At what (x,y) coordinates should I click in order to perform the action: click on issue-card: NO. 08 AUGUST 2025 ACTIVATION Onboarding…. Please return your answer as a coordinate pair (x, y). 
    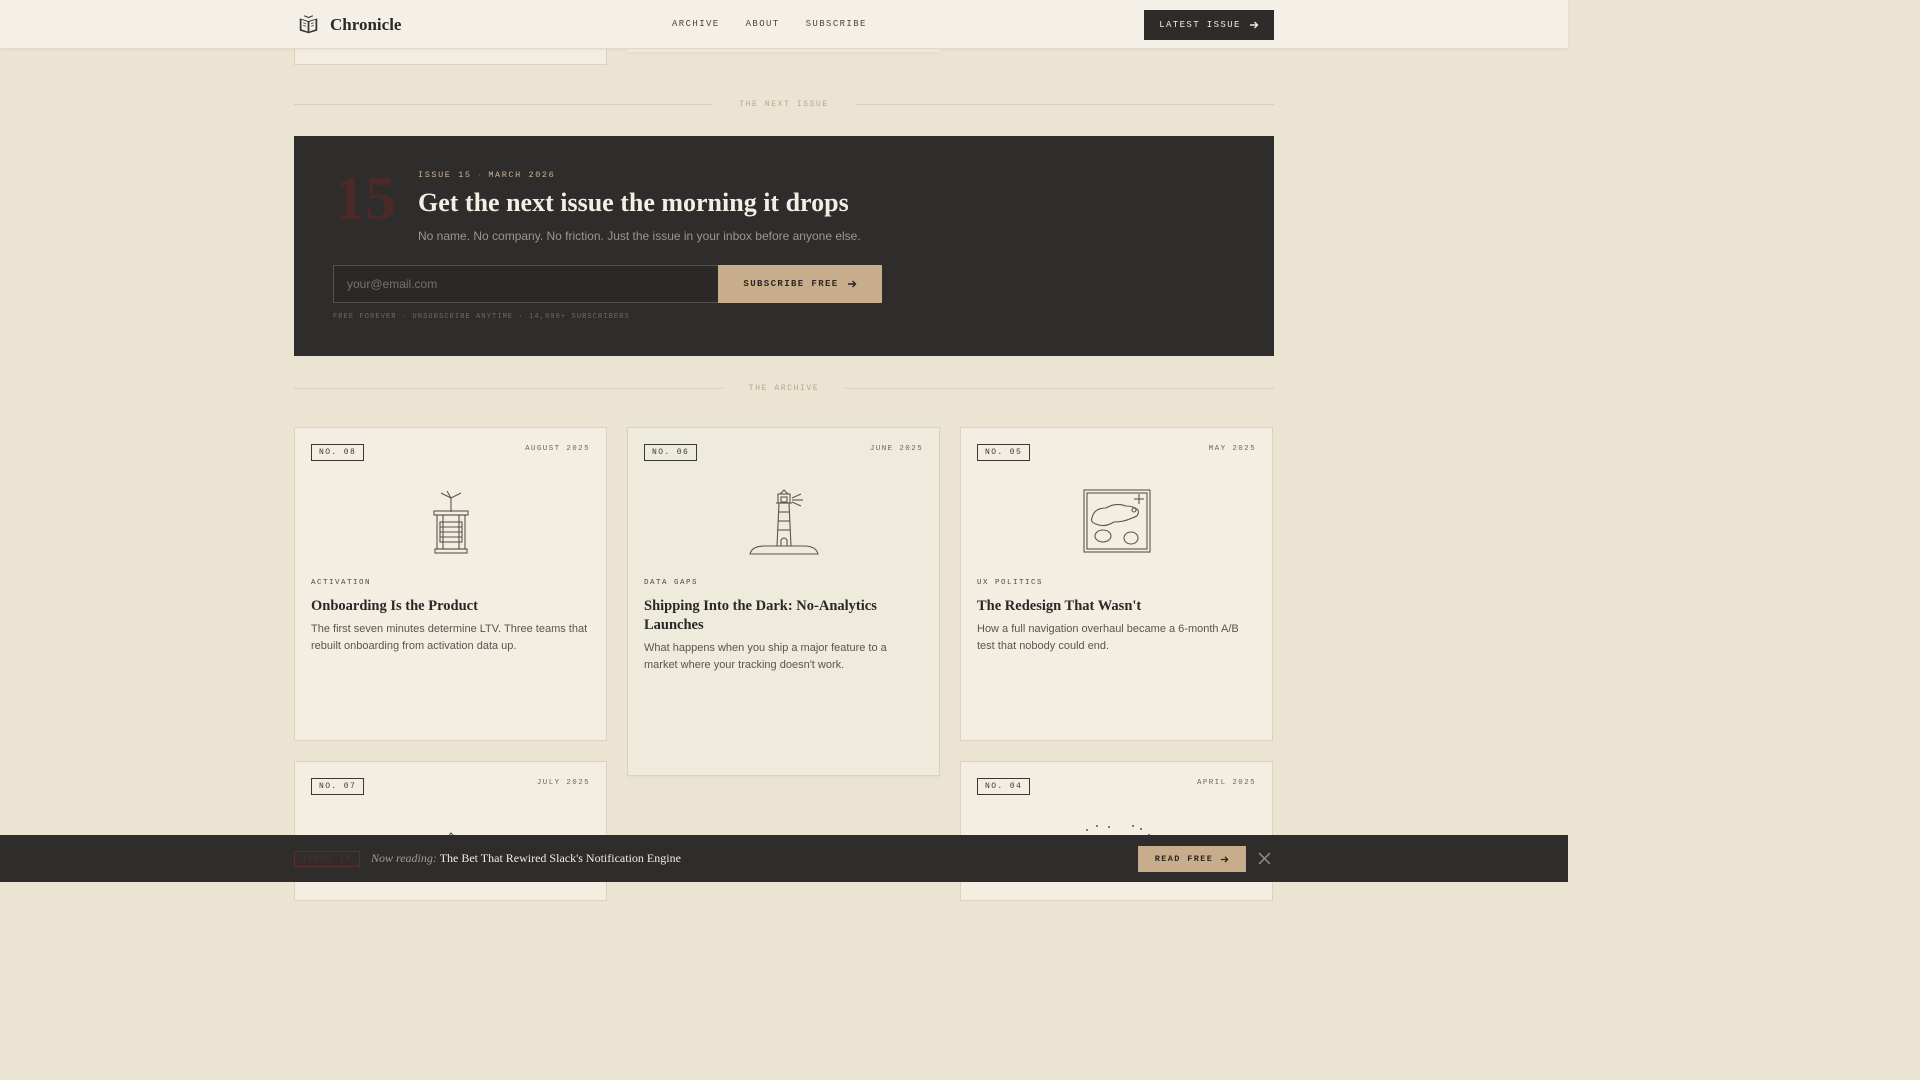
    Looking at the image, I should click on (450, 584).